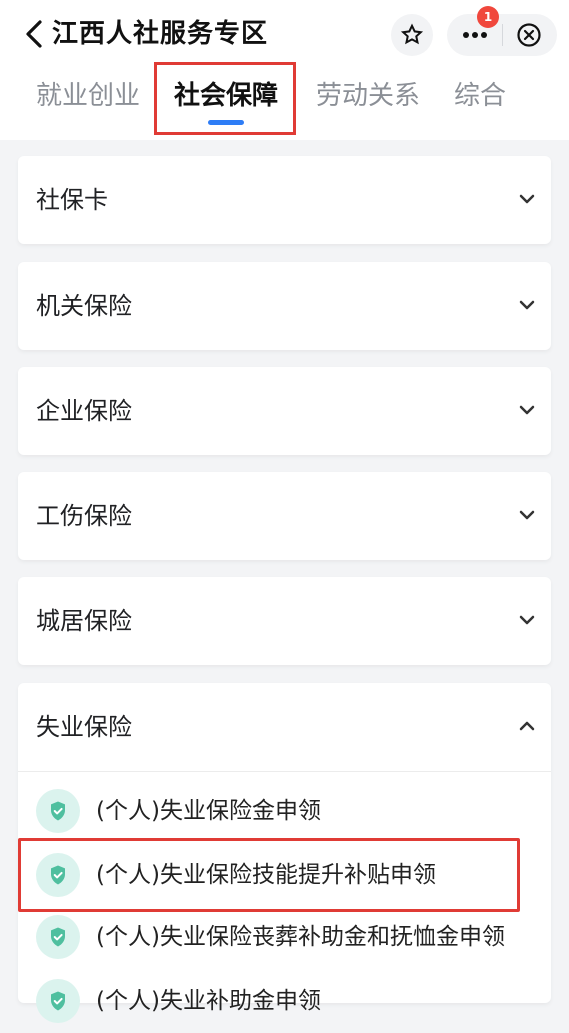  I want to click on service-item: (个人)失业保险金申领, so click(284, 811).